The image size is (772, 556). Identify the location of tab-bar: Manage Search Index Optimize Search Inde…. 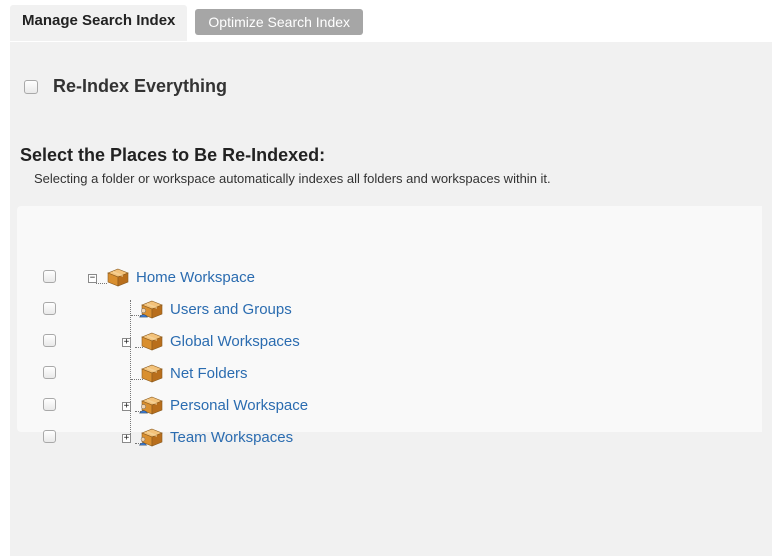
(187, 24).